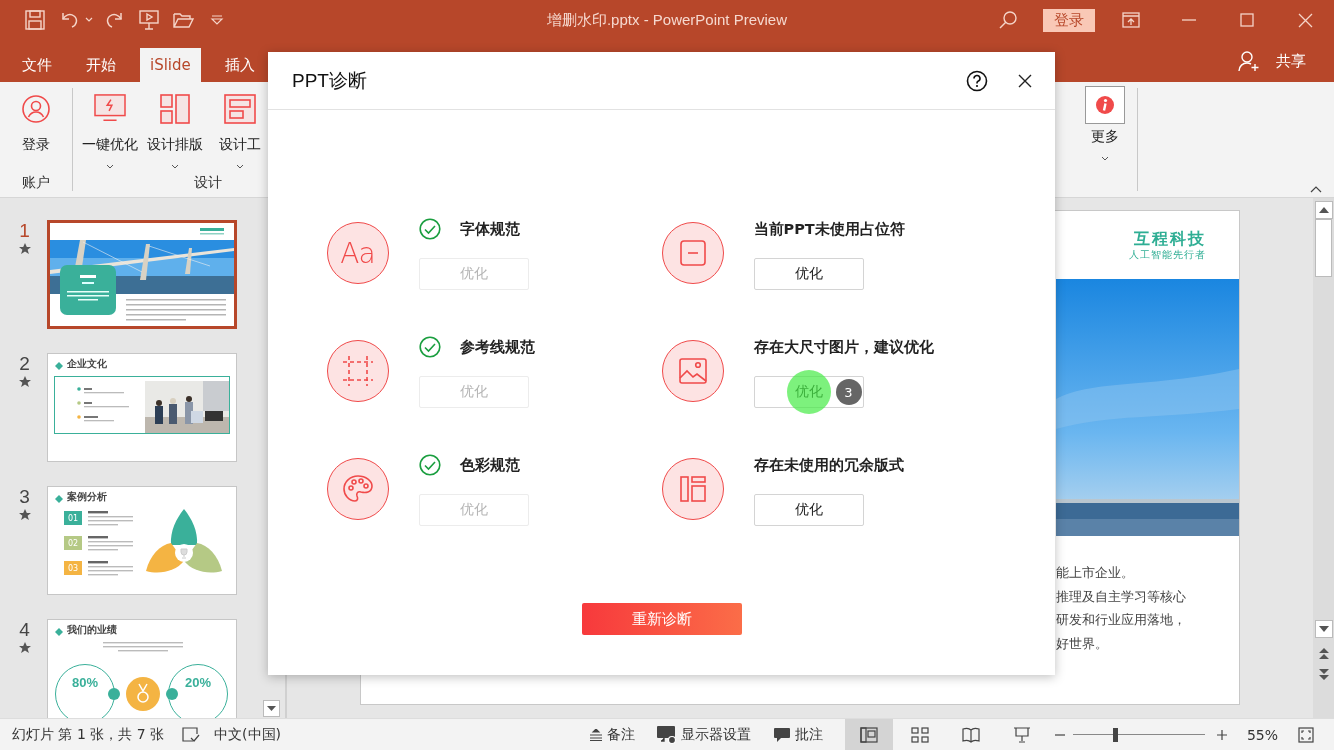 This screenshot has width=1334, height=750. I want to click on login-button: 登录, so click(1069, 20).